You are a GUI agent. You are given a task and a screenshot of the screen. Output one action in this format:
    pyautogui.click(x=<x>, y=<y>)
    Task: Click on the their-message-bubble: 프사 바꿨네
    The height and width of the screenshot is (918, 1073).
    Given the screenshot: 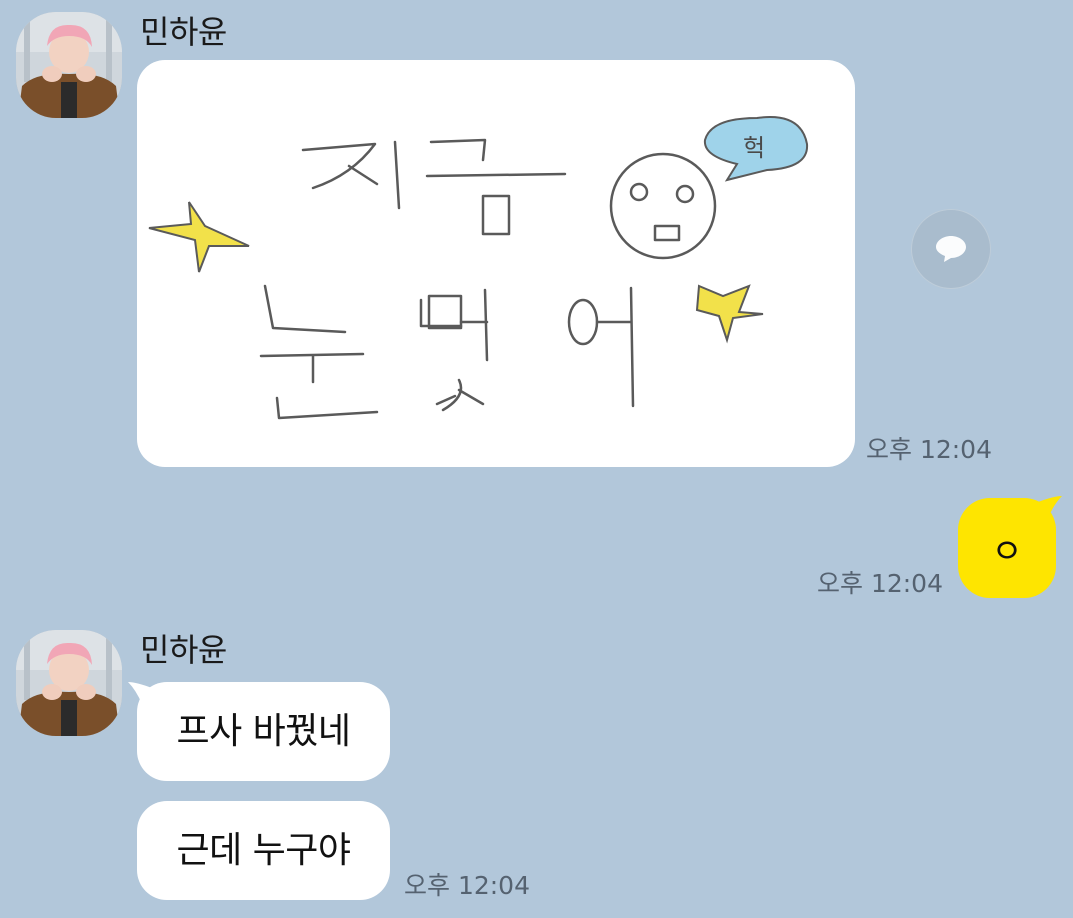 What is the action you would take?
    pyautogui.click(x=263, y=731)
    